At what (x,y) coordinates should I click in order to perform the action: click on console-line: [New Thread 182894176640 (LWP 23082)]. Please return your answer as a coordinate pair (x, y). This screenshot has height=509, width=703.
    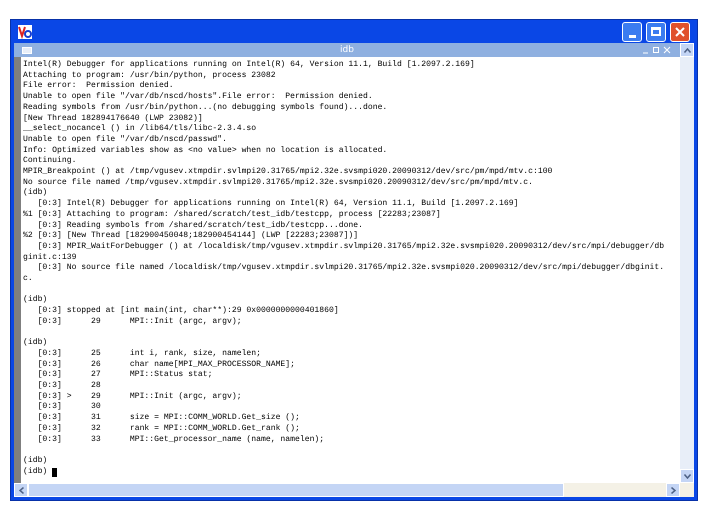
    Looking at the image, I should click on (113, 119).